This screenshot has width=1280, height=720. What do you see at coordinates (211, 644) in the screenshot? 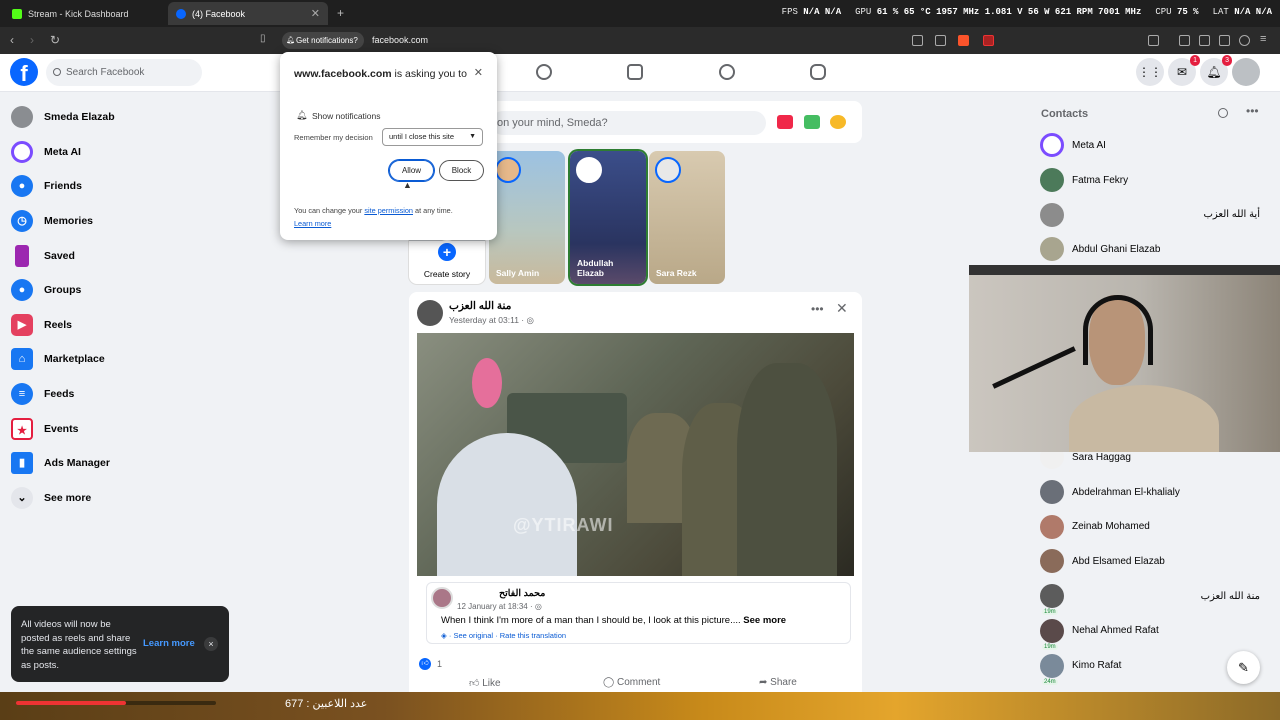
I see `close-icon: ×` at bounding box center [211, 644].